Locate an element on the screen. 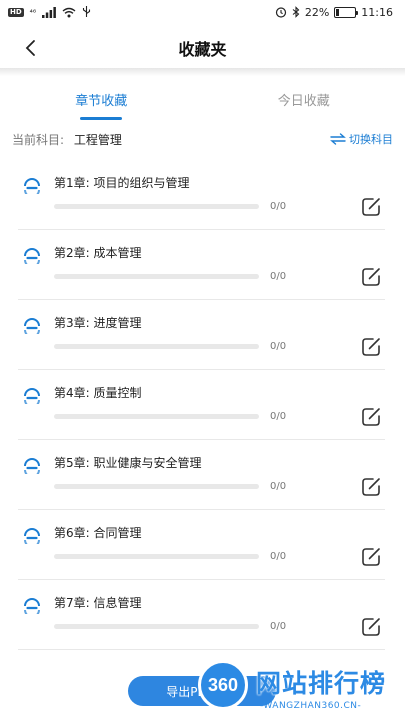  network-type: ⁴⁶ is located at coordinates (33, 12).